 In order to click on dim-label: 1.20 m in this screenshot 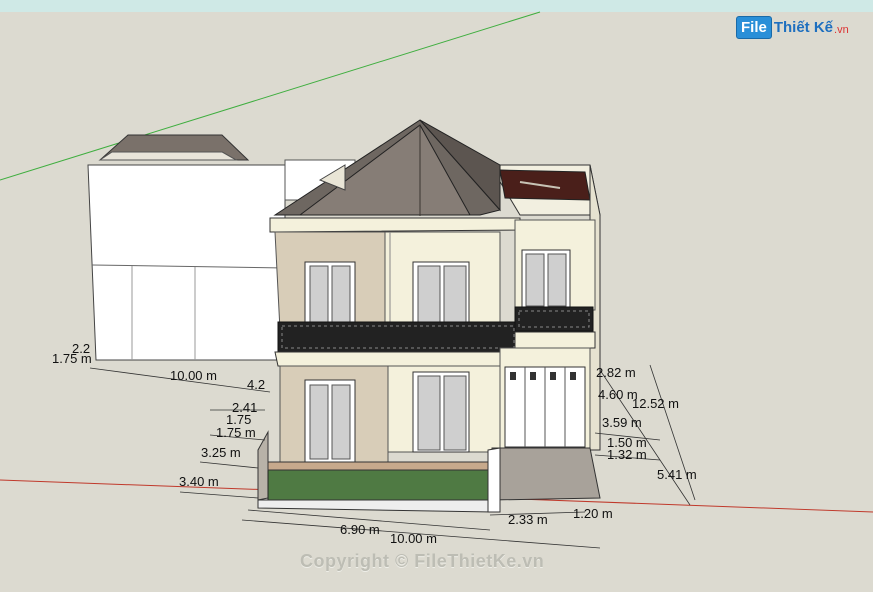, I will do `click(593, 513)`.